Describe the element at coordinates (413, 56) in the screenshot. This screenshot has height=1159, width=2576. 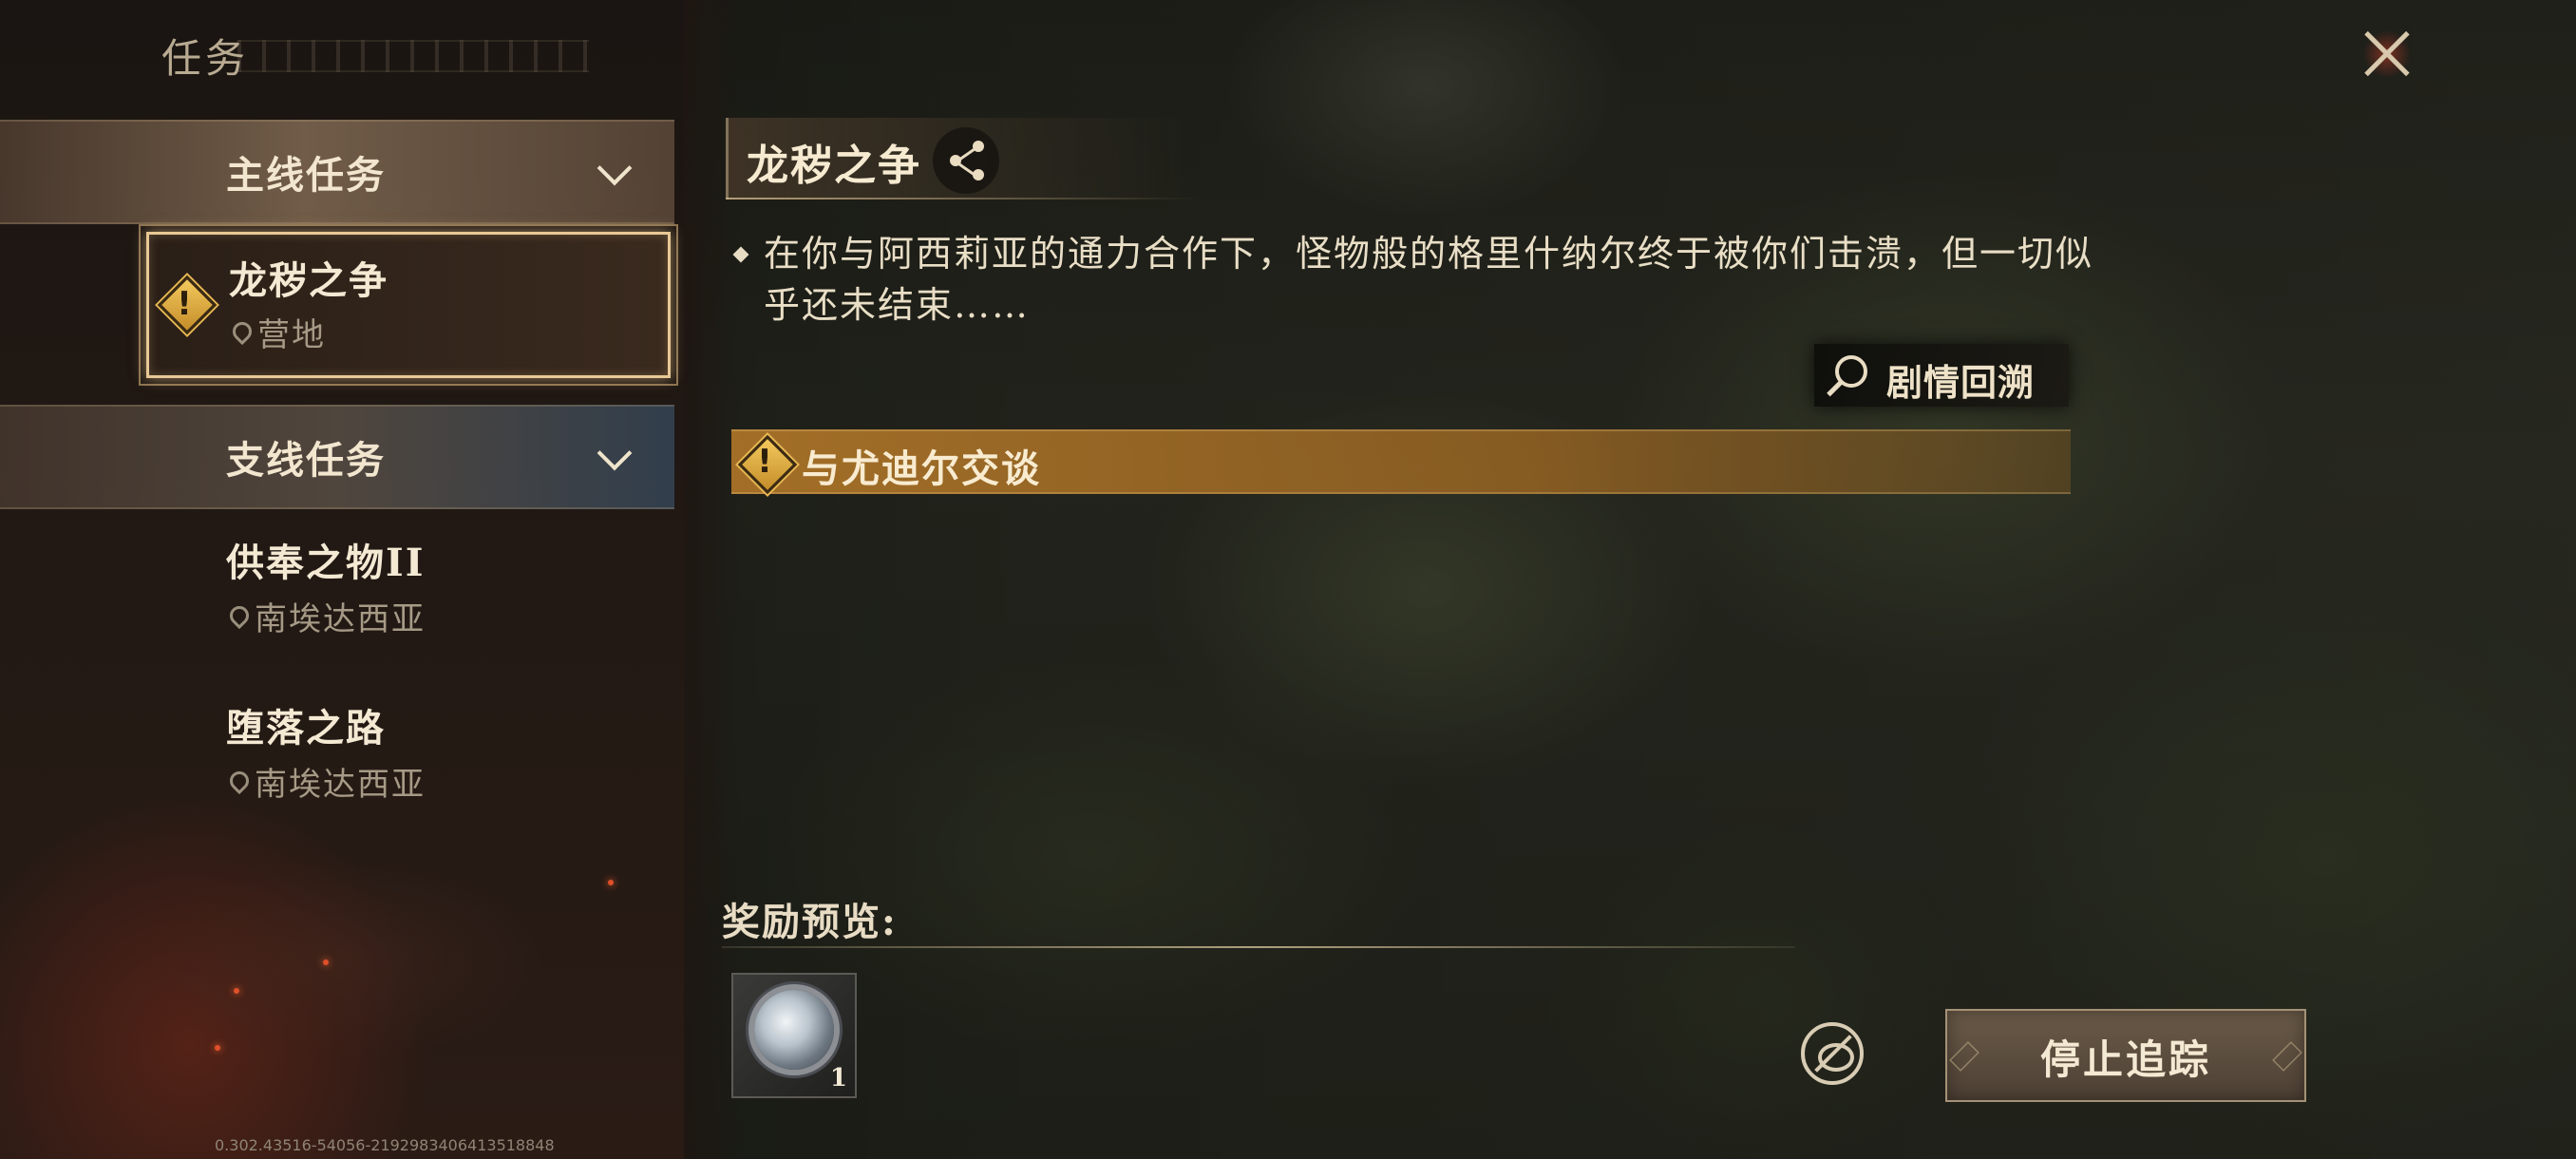
I see `title-ornament` at that location.